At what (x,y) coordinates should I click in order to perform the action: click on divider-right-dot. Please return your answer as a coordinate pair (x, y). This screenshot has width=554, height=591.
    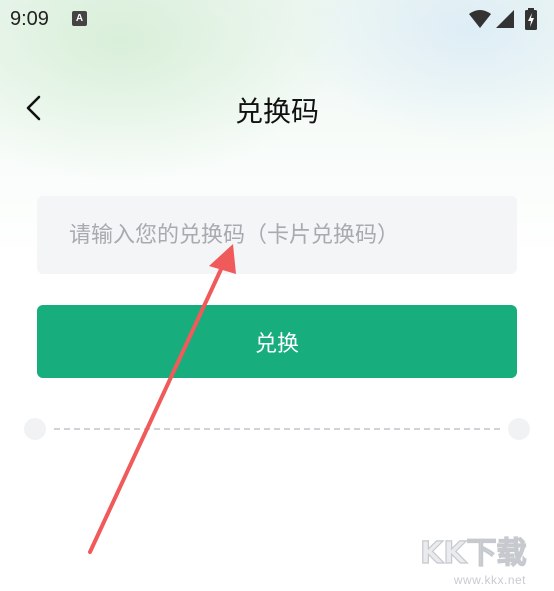
    Looking at the image, I should click on (519, 429).